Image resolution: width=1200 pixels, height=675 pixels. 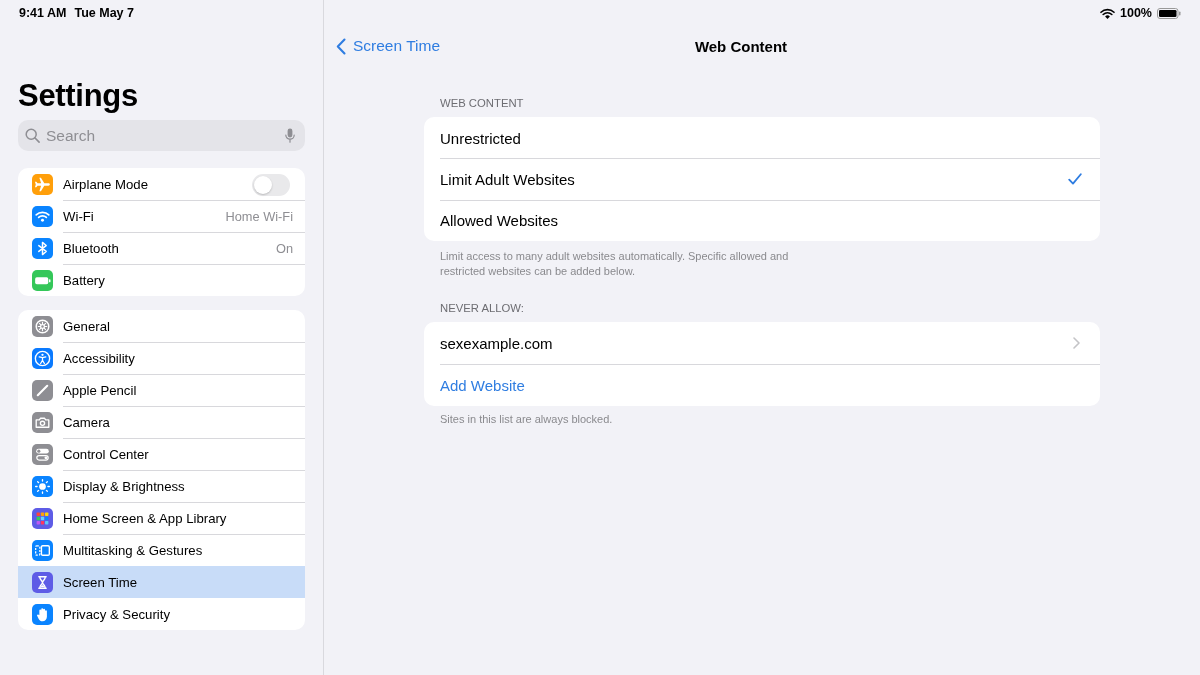 What do you see at coordinates (622, 419) in the screenshot?
I see `section-footer: Sites in this list are always blocked.` at bounding box center [622, 419].